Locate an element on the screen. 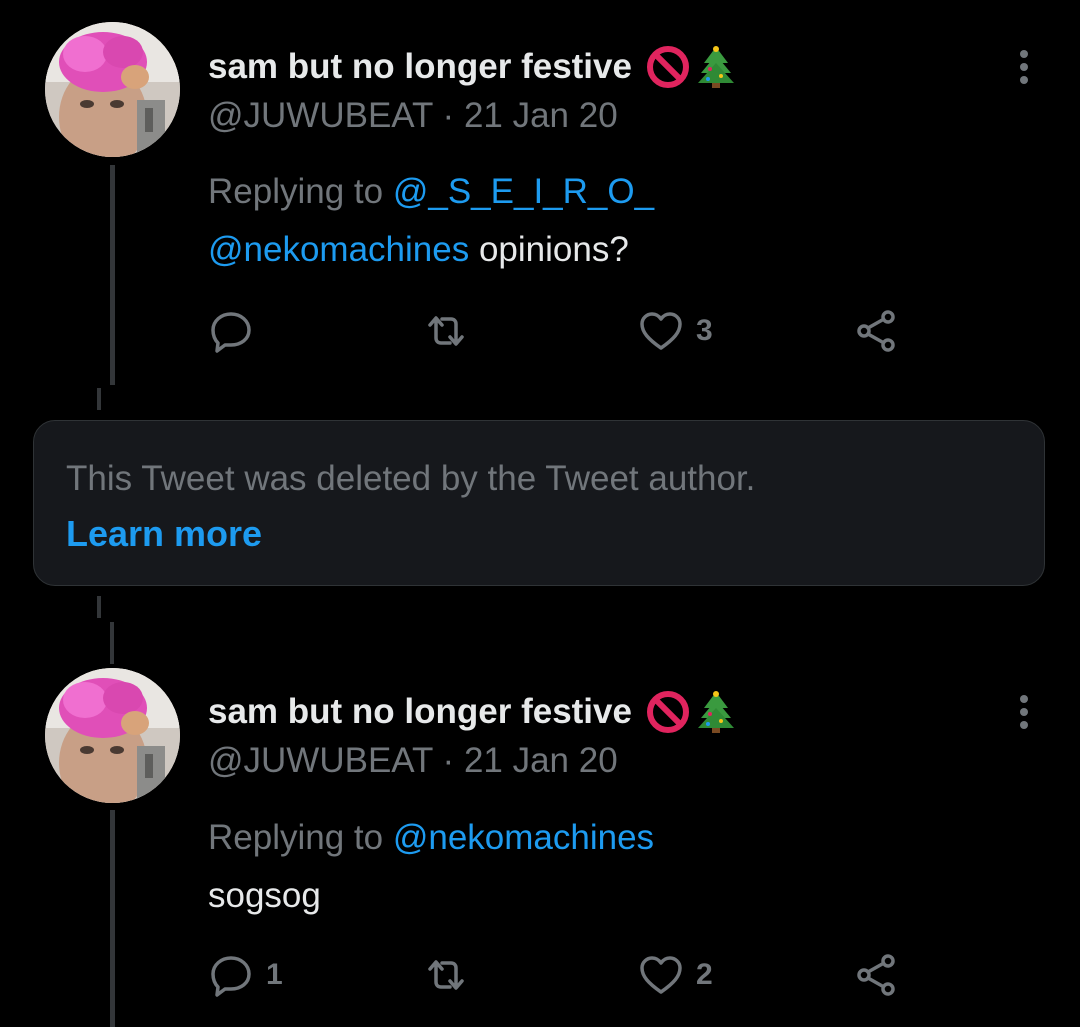  reply-count: 1 is located at coordinates (274, 974).